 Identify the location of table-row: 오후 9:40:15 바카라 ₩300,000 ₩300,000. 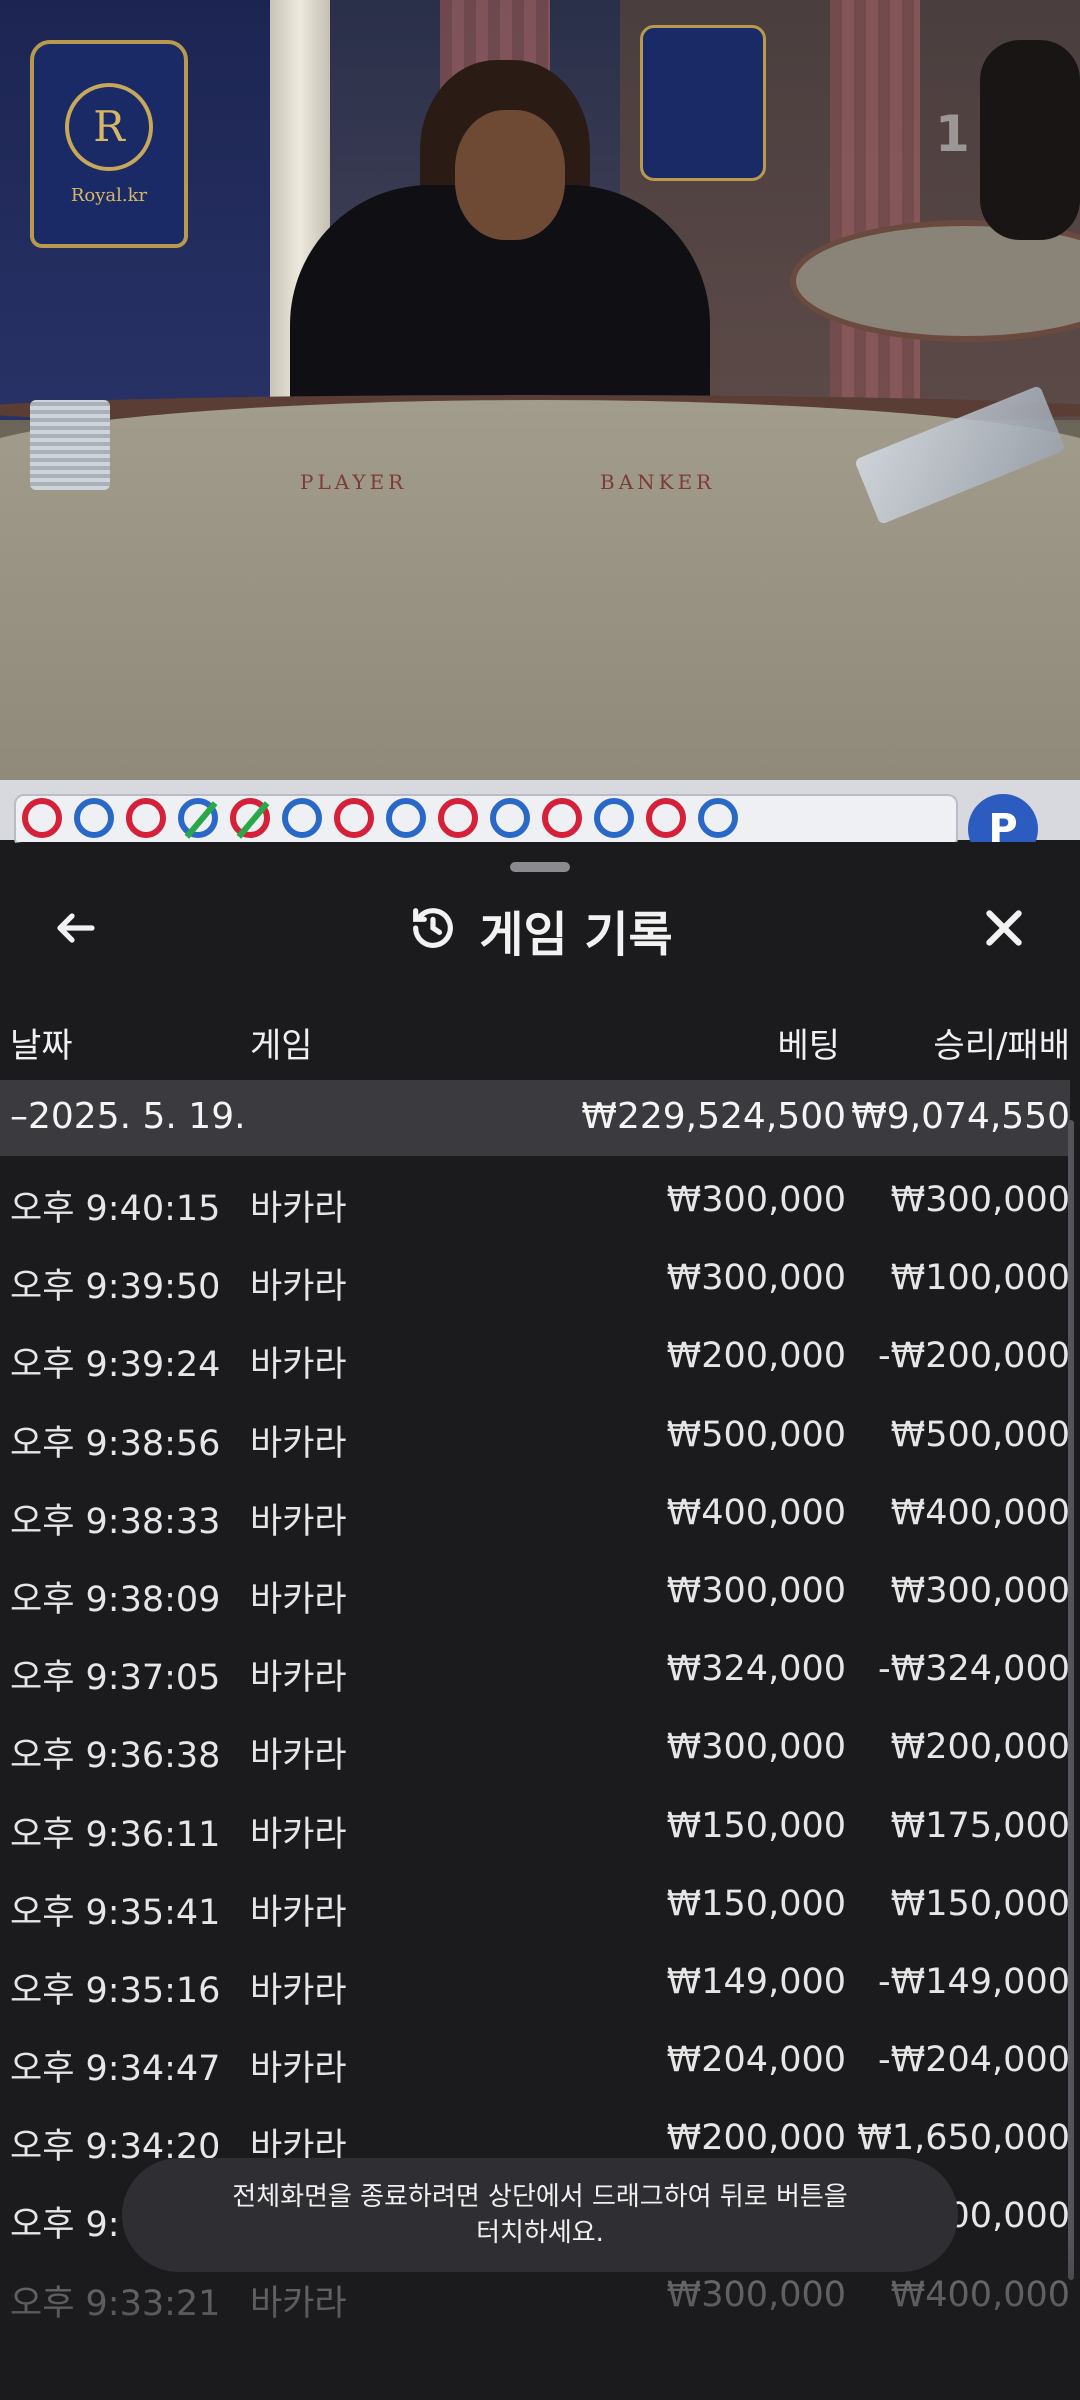
(535, 1199).